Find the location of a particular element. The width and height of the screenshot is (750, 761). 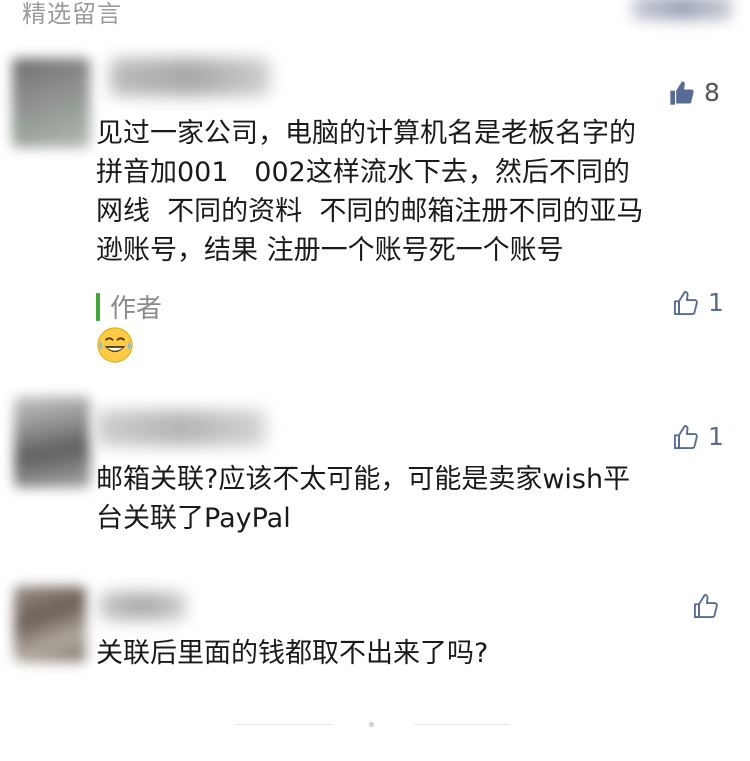

author-indicator-bar is located at coordinates (98, 306).